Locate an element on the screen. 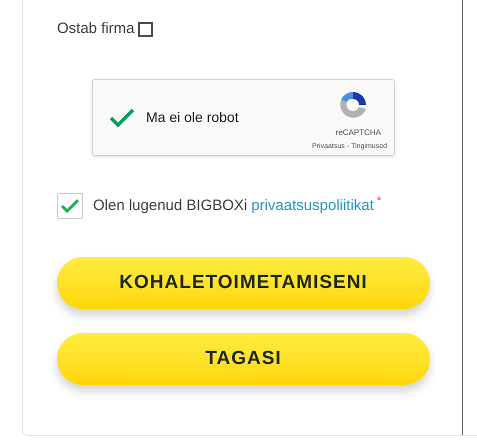 Image resolution: width=477 pixels, height=443 pixels. consent-checkbox is located at coordinates (70, 206).